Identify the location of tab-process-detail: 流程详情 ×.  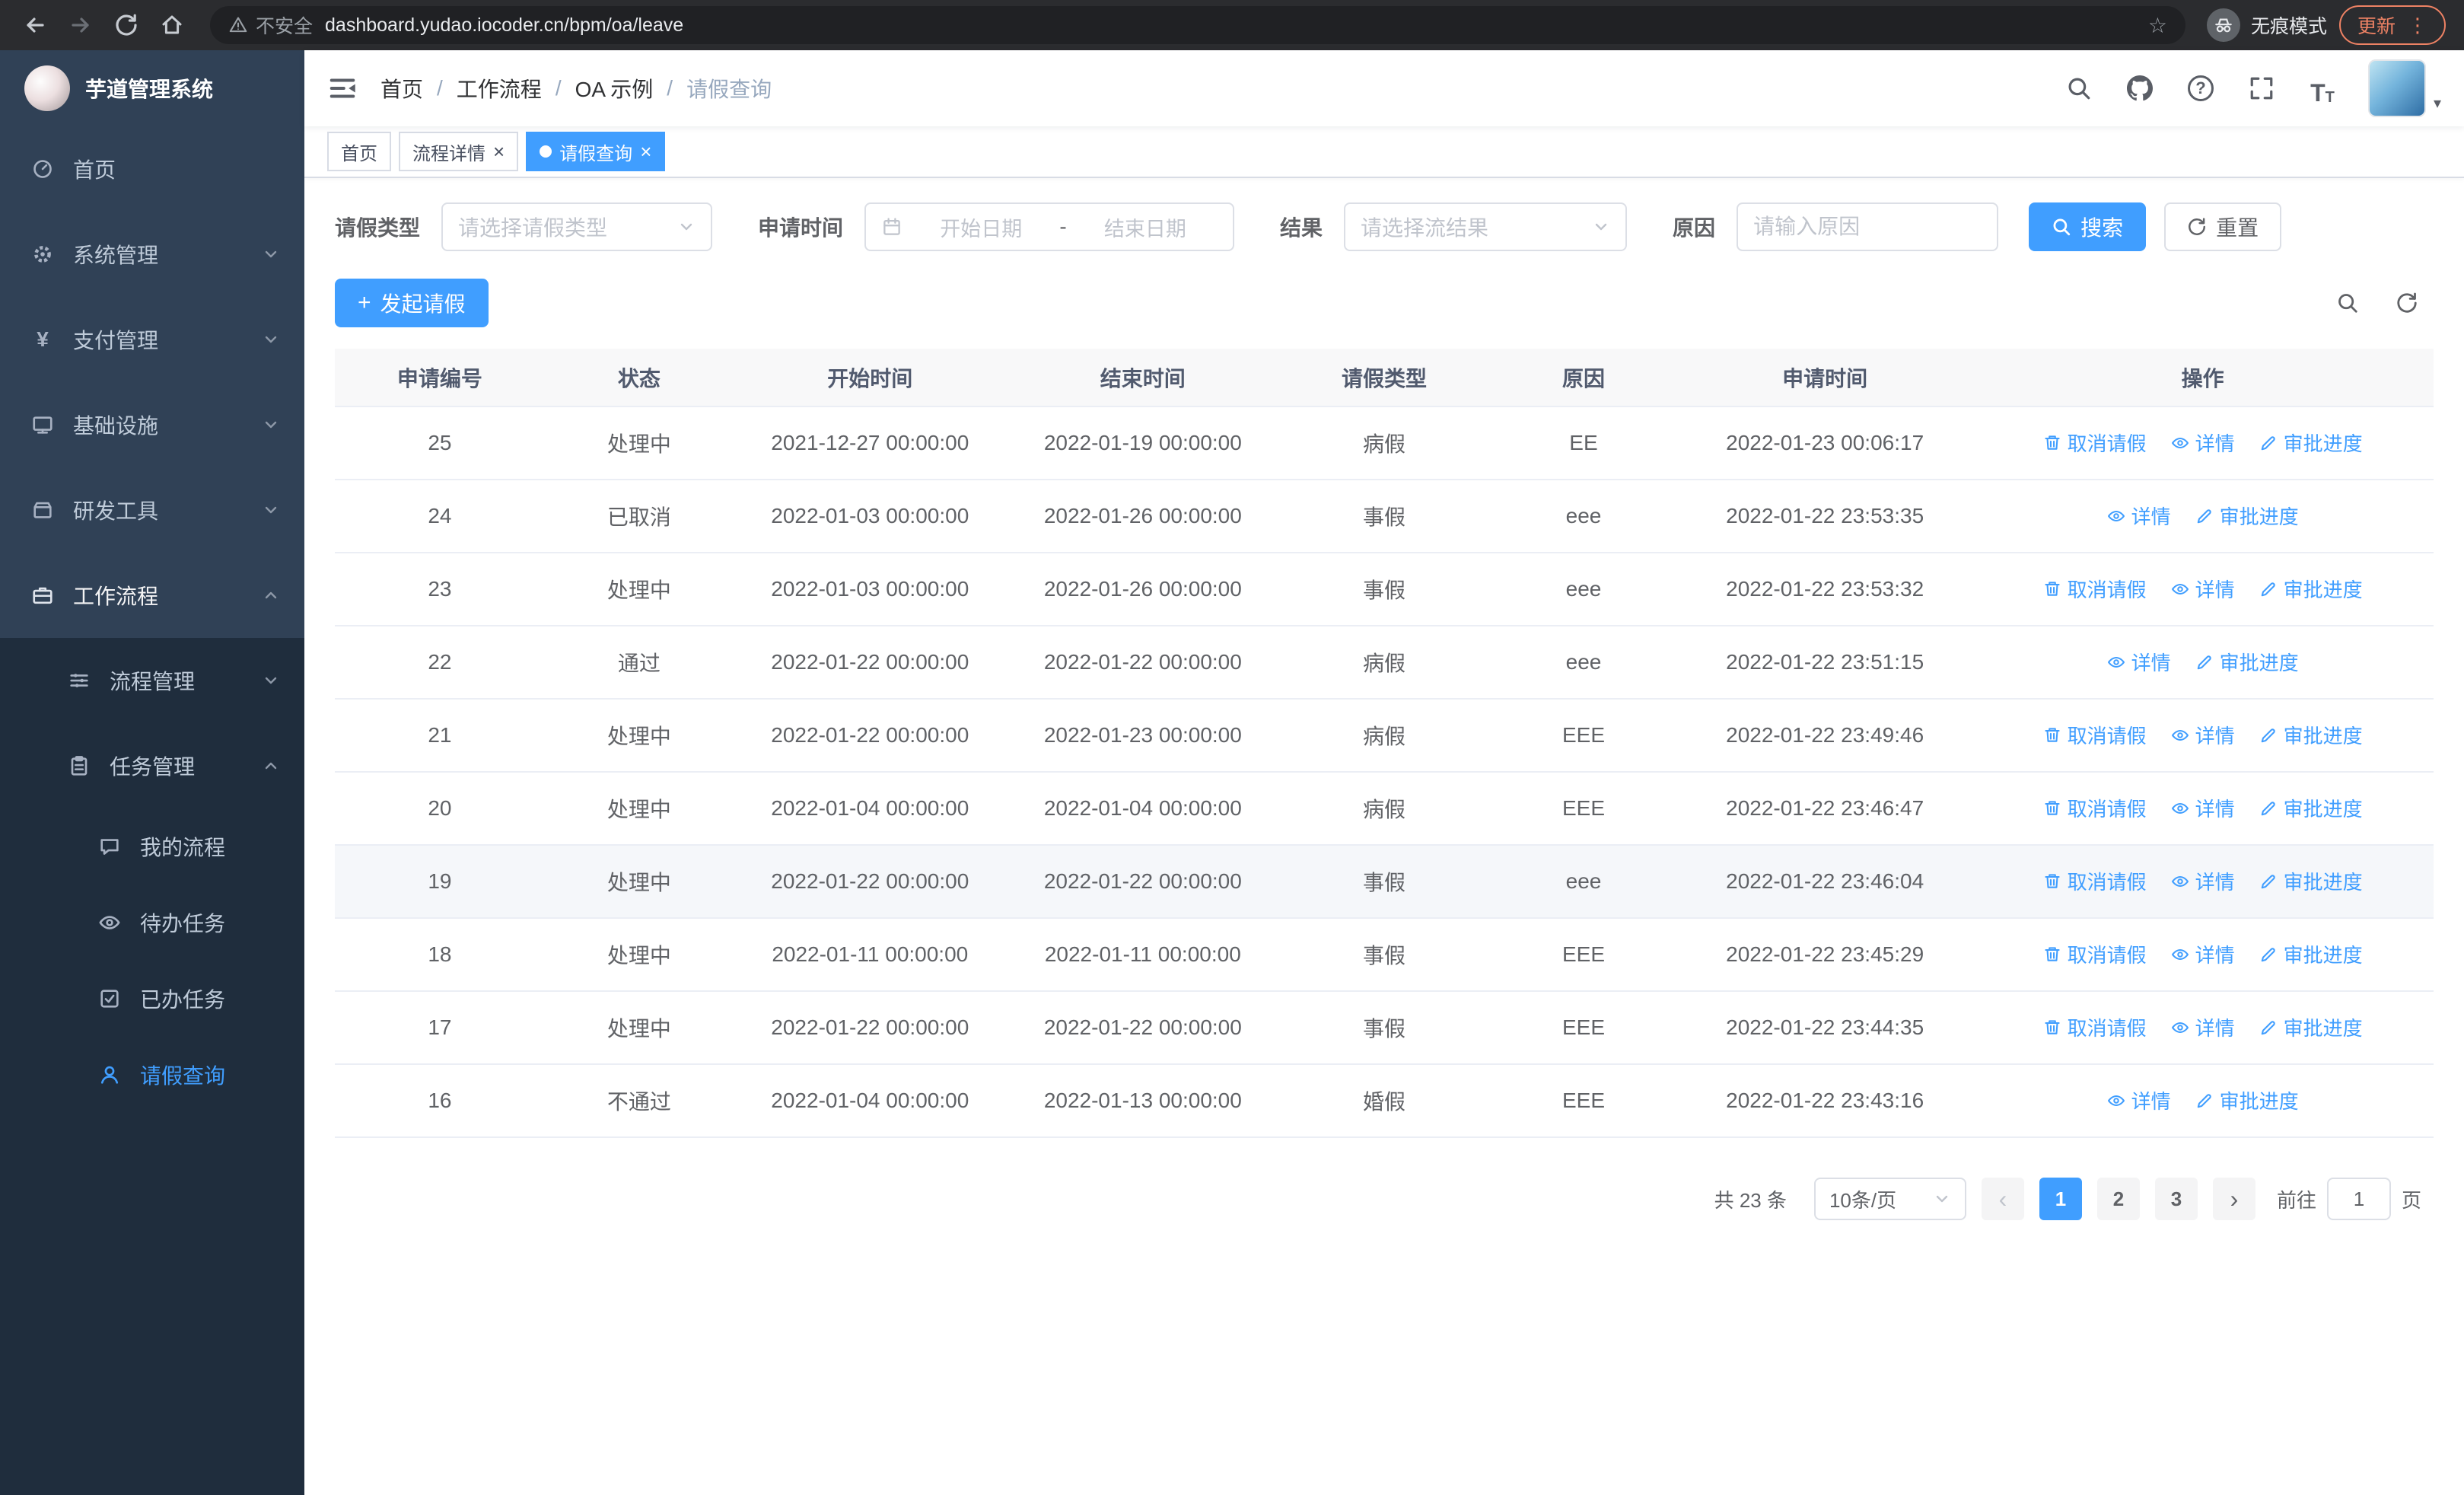
(459, 151).